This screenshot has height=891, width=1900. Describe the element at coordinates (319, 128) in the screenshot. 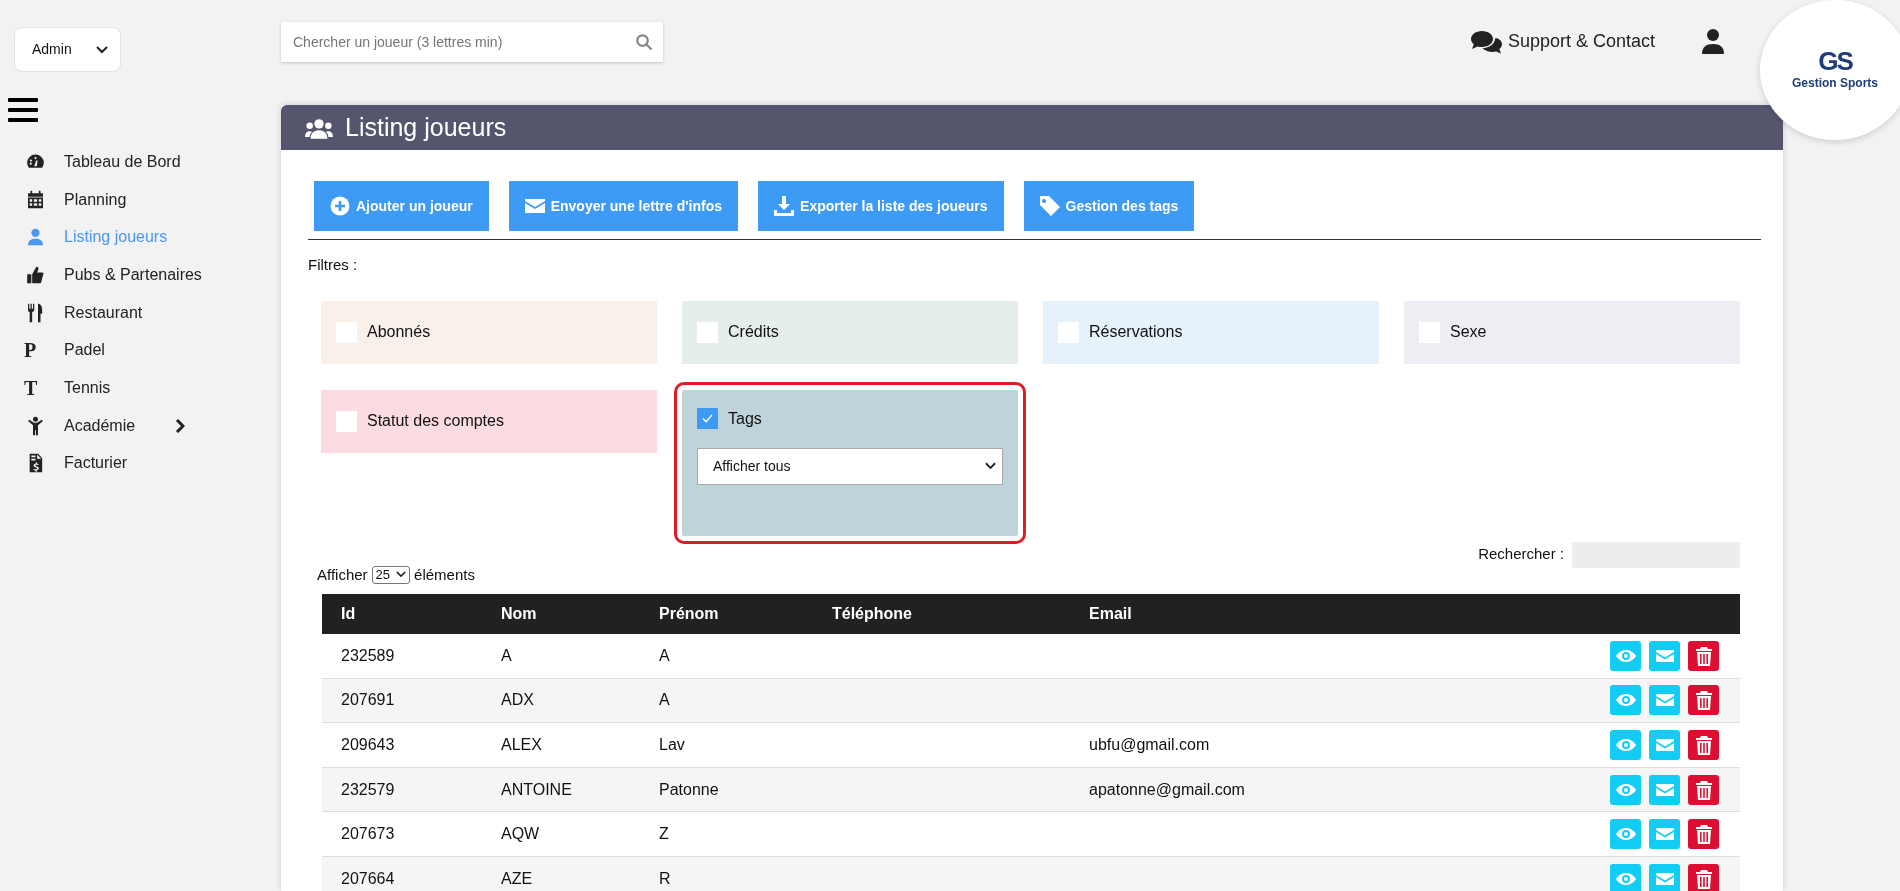

I see `users-icon` at that location.